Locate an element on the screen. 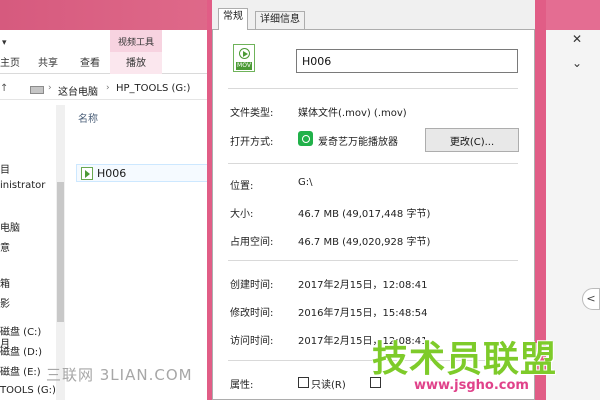 The image size is (600, 400). breadcrumb-drive: HP_TOOLS (G:) is located at coordinates (153, 88).